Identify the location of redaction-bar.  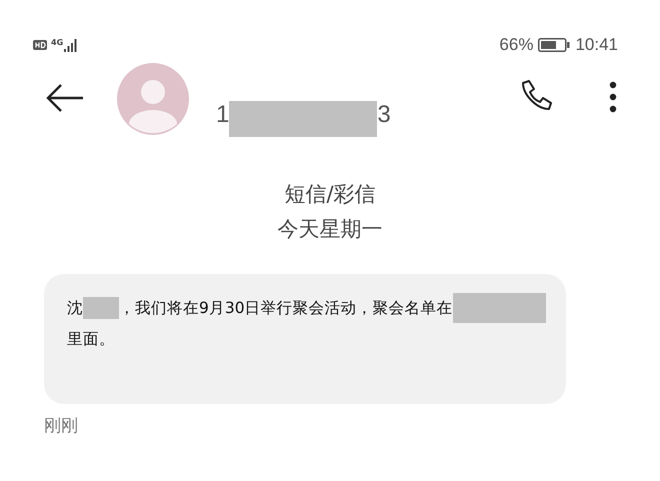
(101, 307).